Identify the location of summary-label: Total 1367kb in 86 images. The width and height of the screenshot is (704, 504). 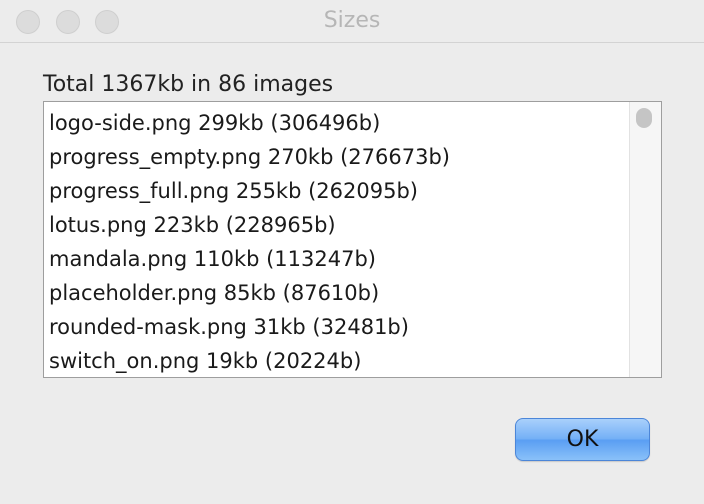
(188, 84).